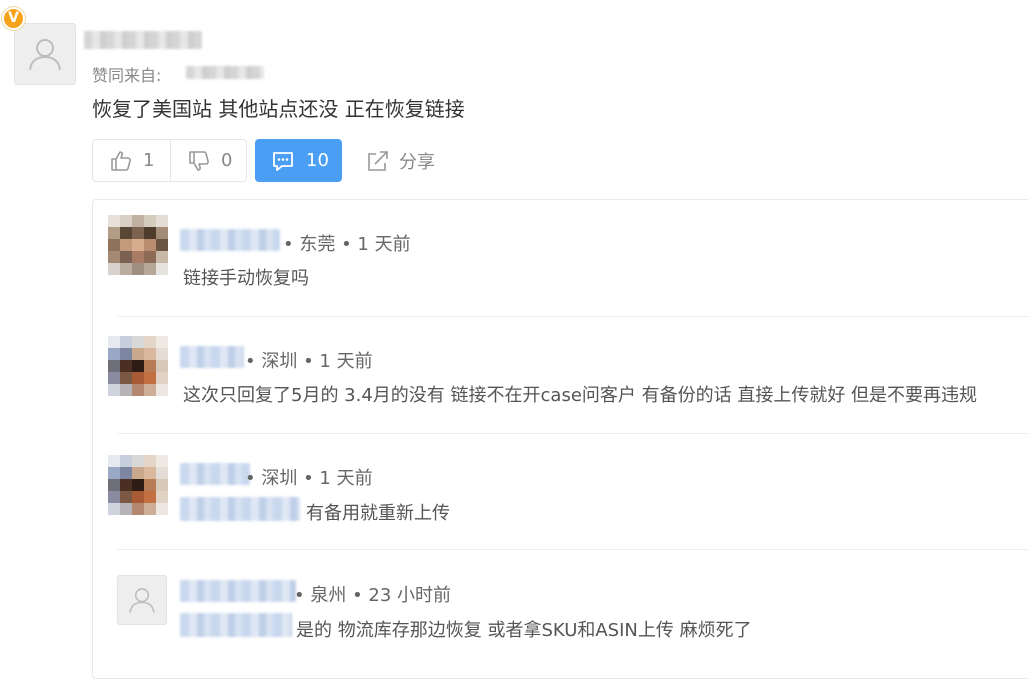 Image resolution: width=1028 pixels, height=679 pixels. I want to click on comment-location: • 泉州, so click(320, 595).